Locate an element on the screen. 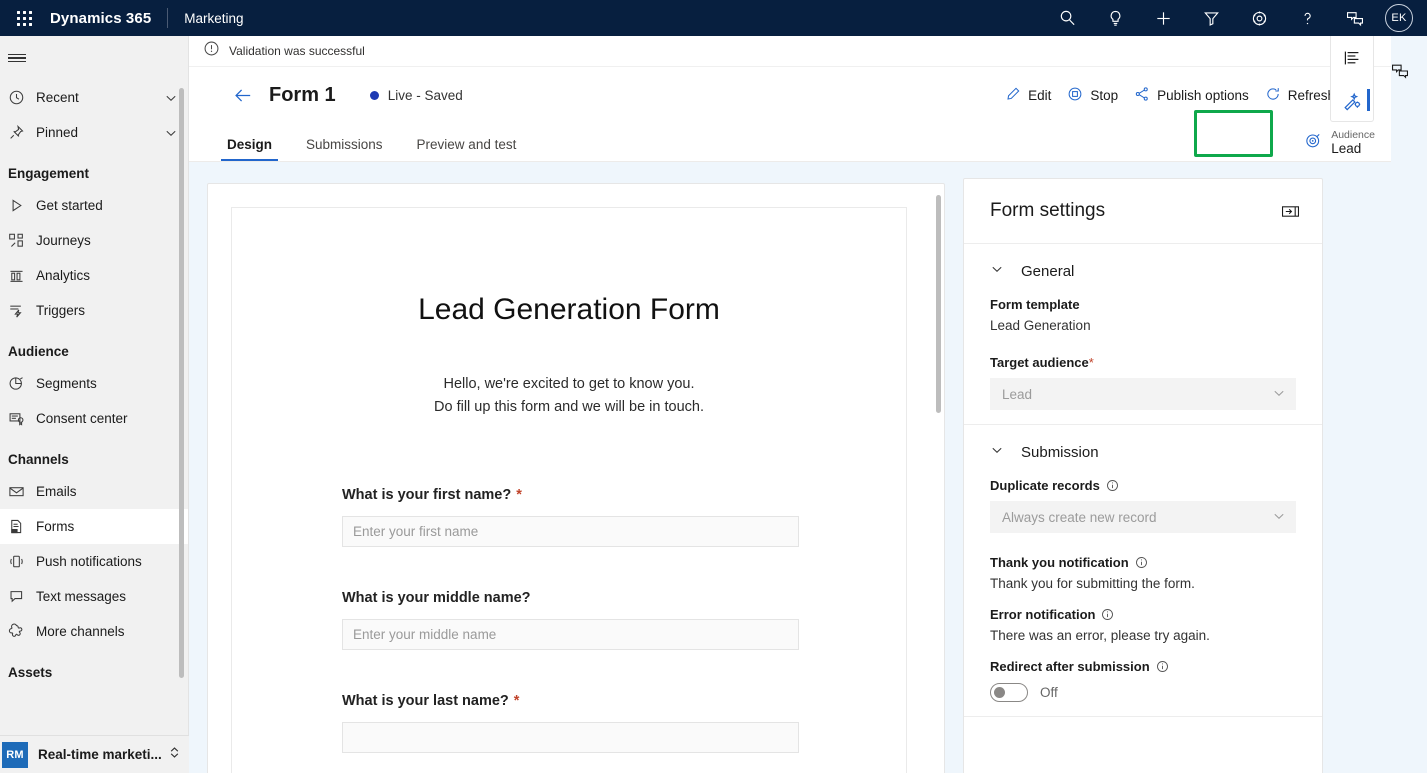 The height and width of the screenshot is (773, 1427). field-question: What is your middle name? is located at coordinates (569, 598).